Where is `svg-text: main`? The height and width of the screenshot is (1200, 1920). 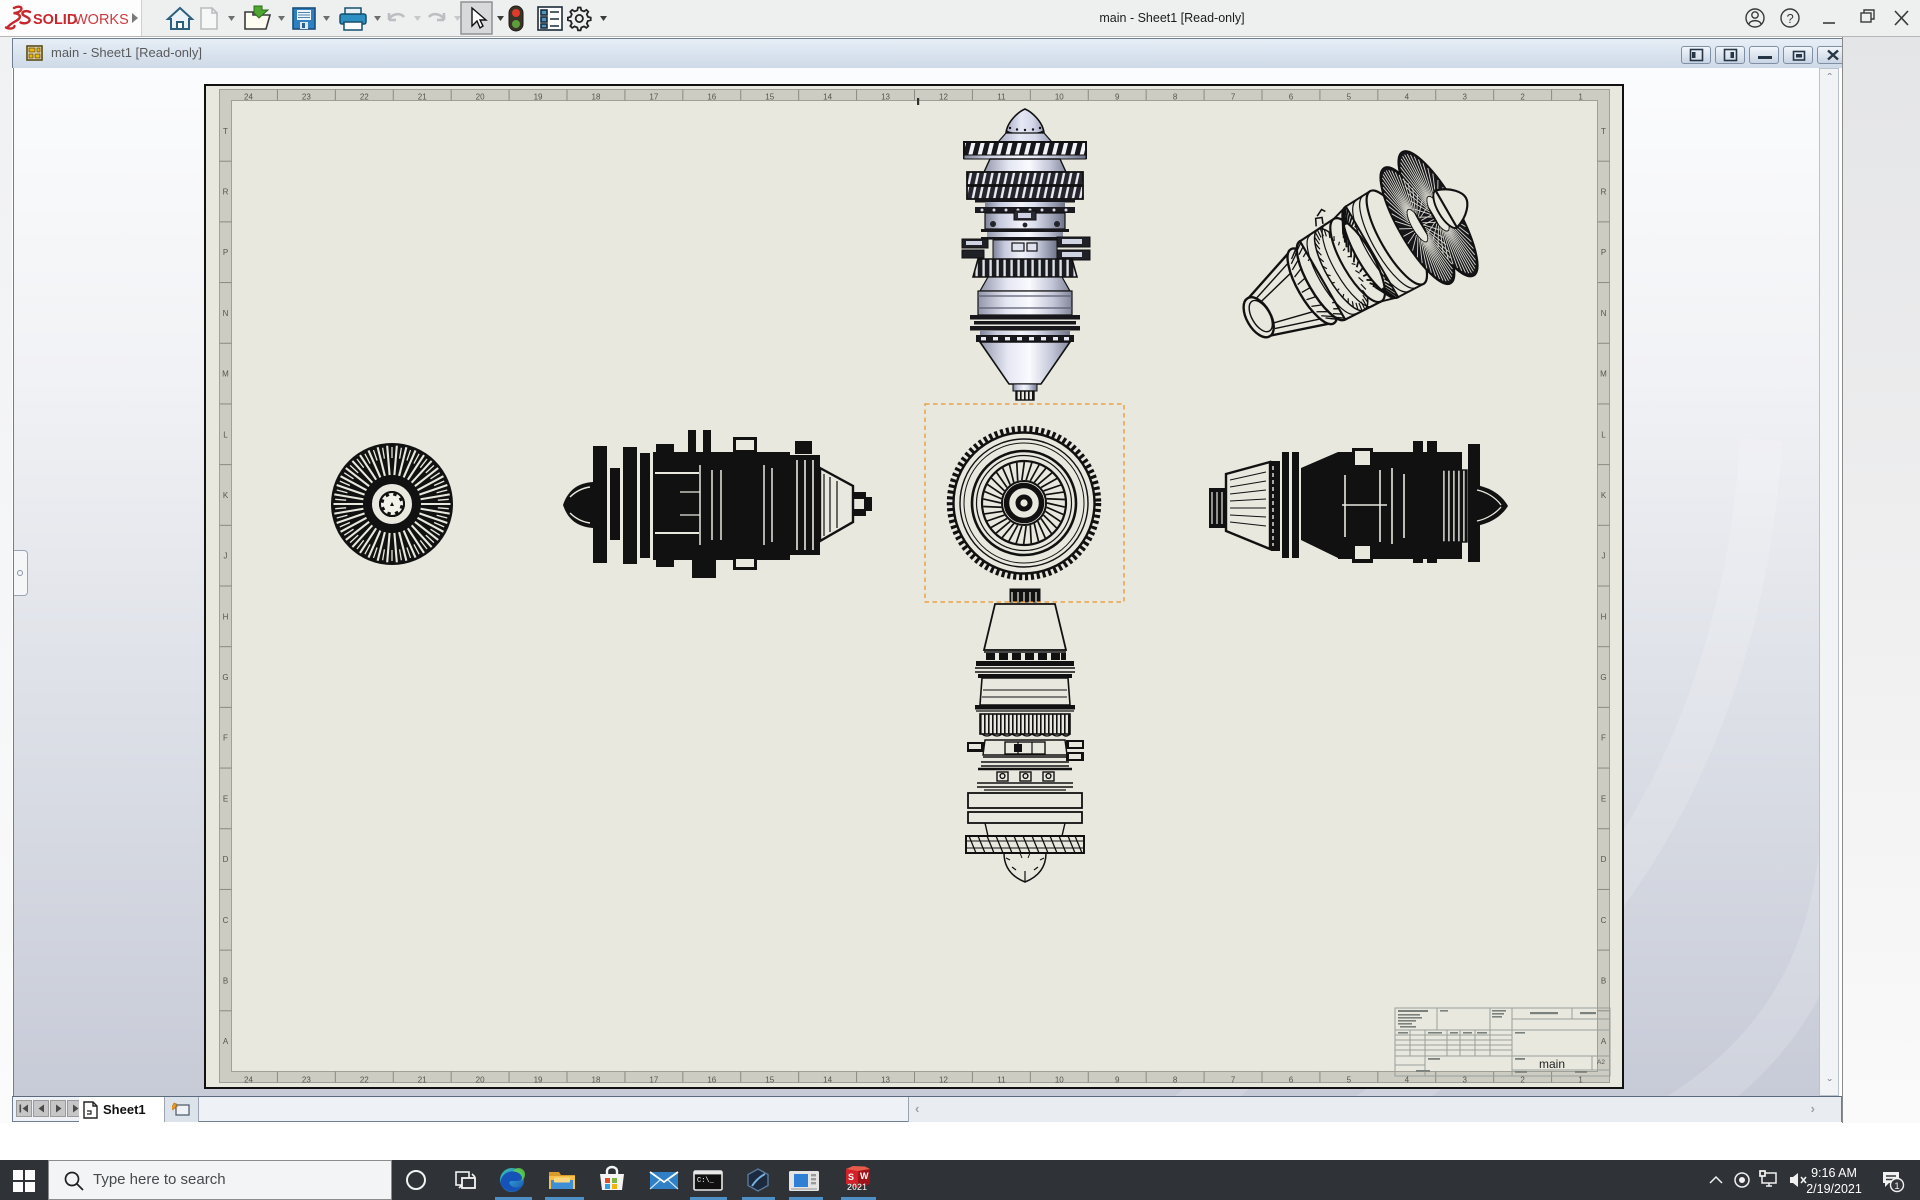
svg-text: main is located at coordinates (1552, 1064).